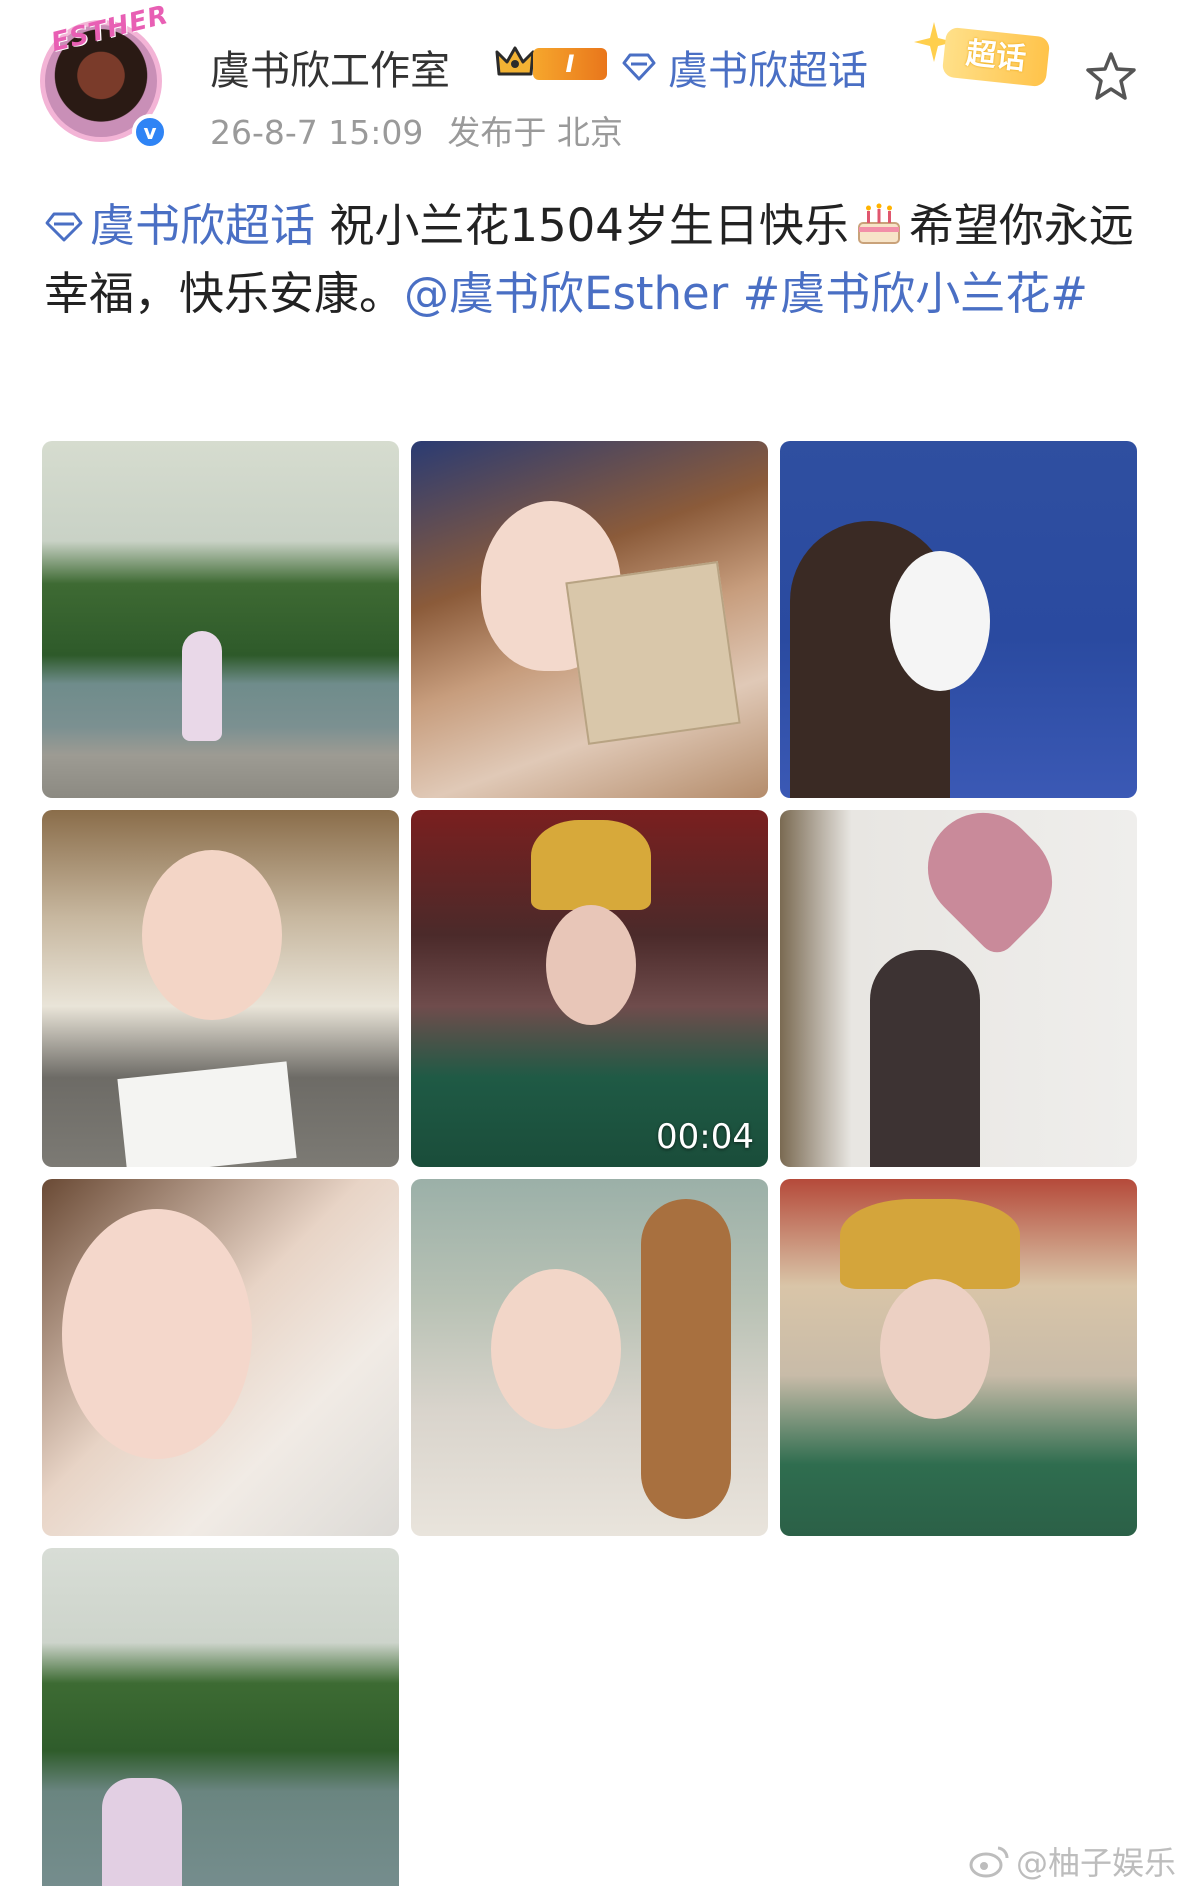 Image resolution: width=1179 pixels, height=1886 pixels. Describe the element at coordinates (582, 225) in the screenshot. I see `post-body-1: 祝小兰花1504岁生日快乐` at that location.